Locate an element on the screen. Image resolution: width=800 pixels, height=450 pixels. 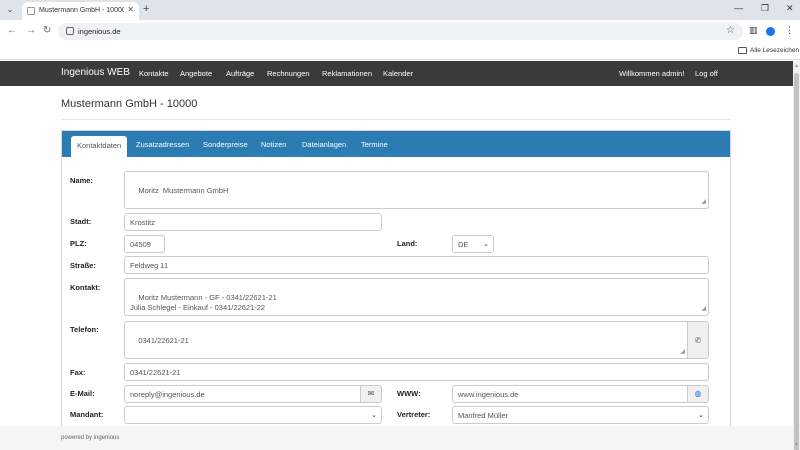
tab-kontaktdaten: Kontaktdaten is located at coordinates (99, 146).